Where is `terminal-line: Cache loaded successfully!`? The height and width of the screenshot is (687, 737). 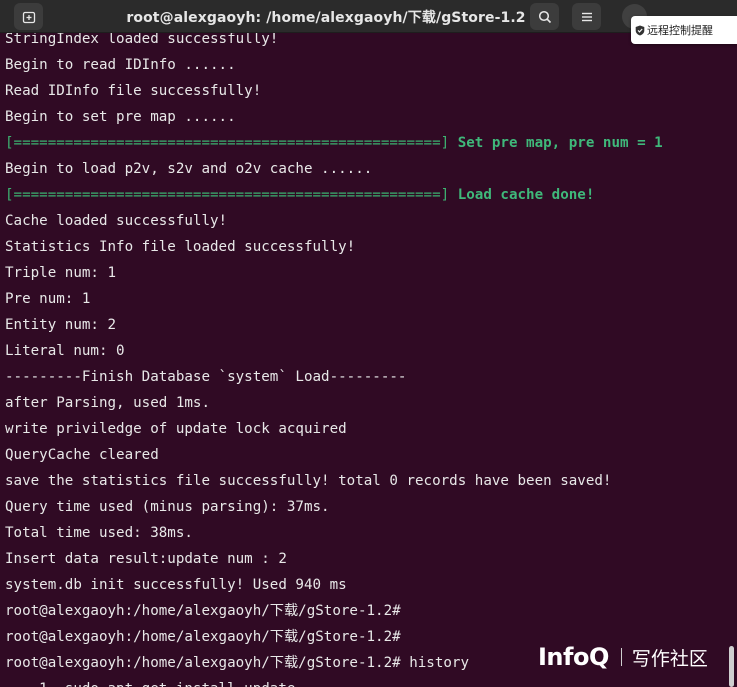 terminal-line: Cache loaded successfully! is located at coordinates (116, 221).